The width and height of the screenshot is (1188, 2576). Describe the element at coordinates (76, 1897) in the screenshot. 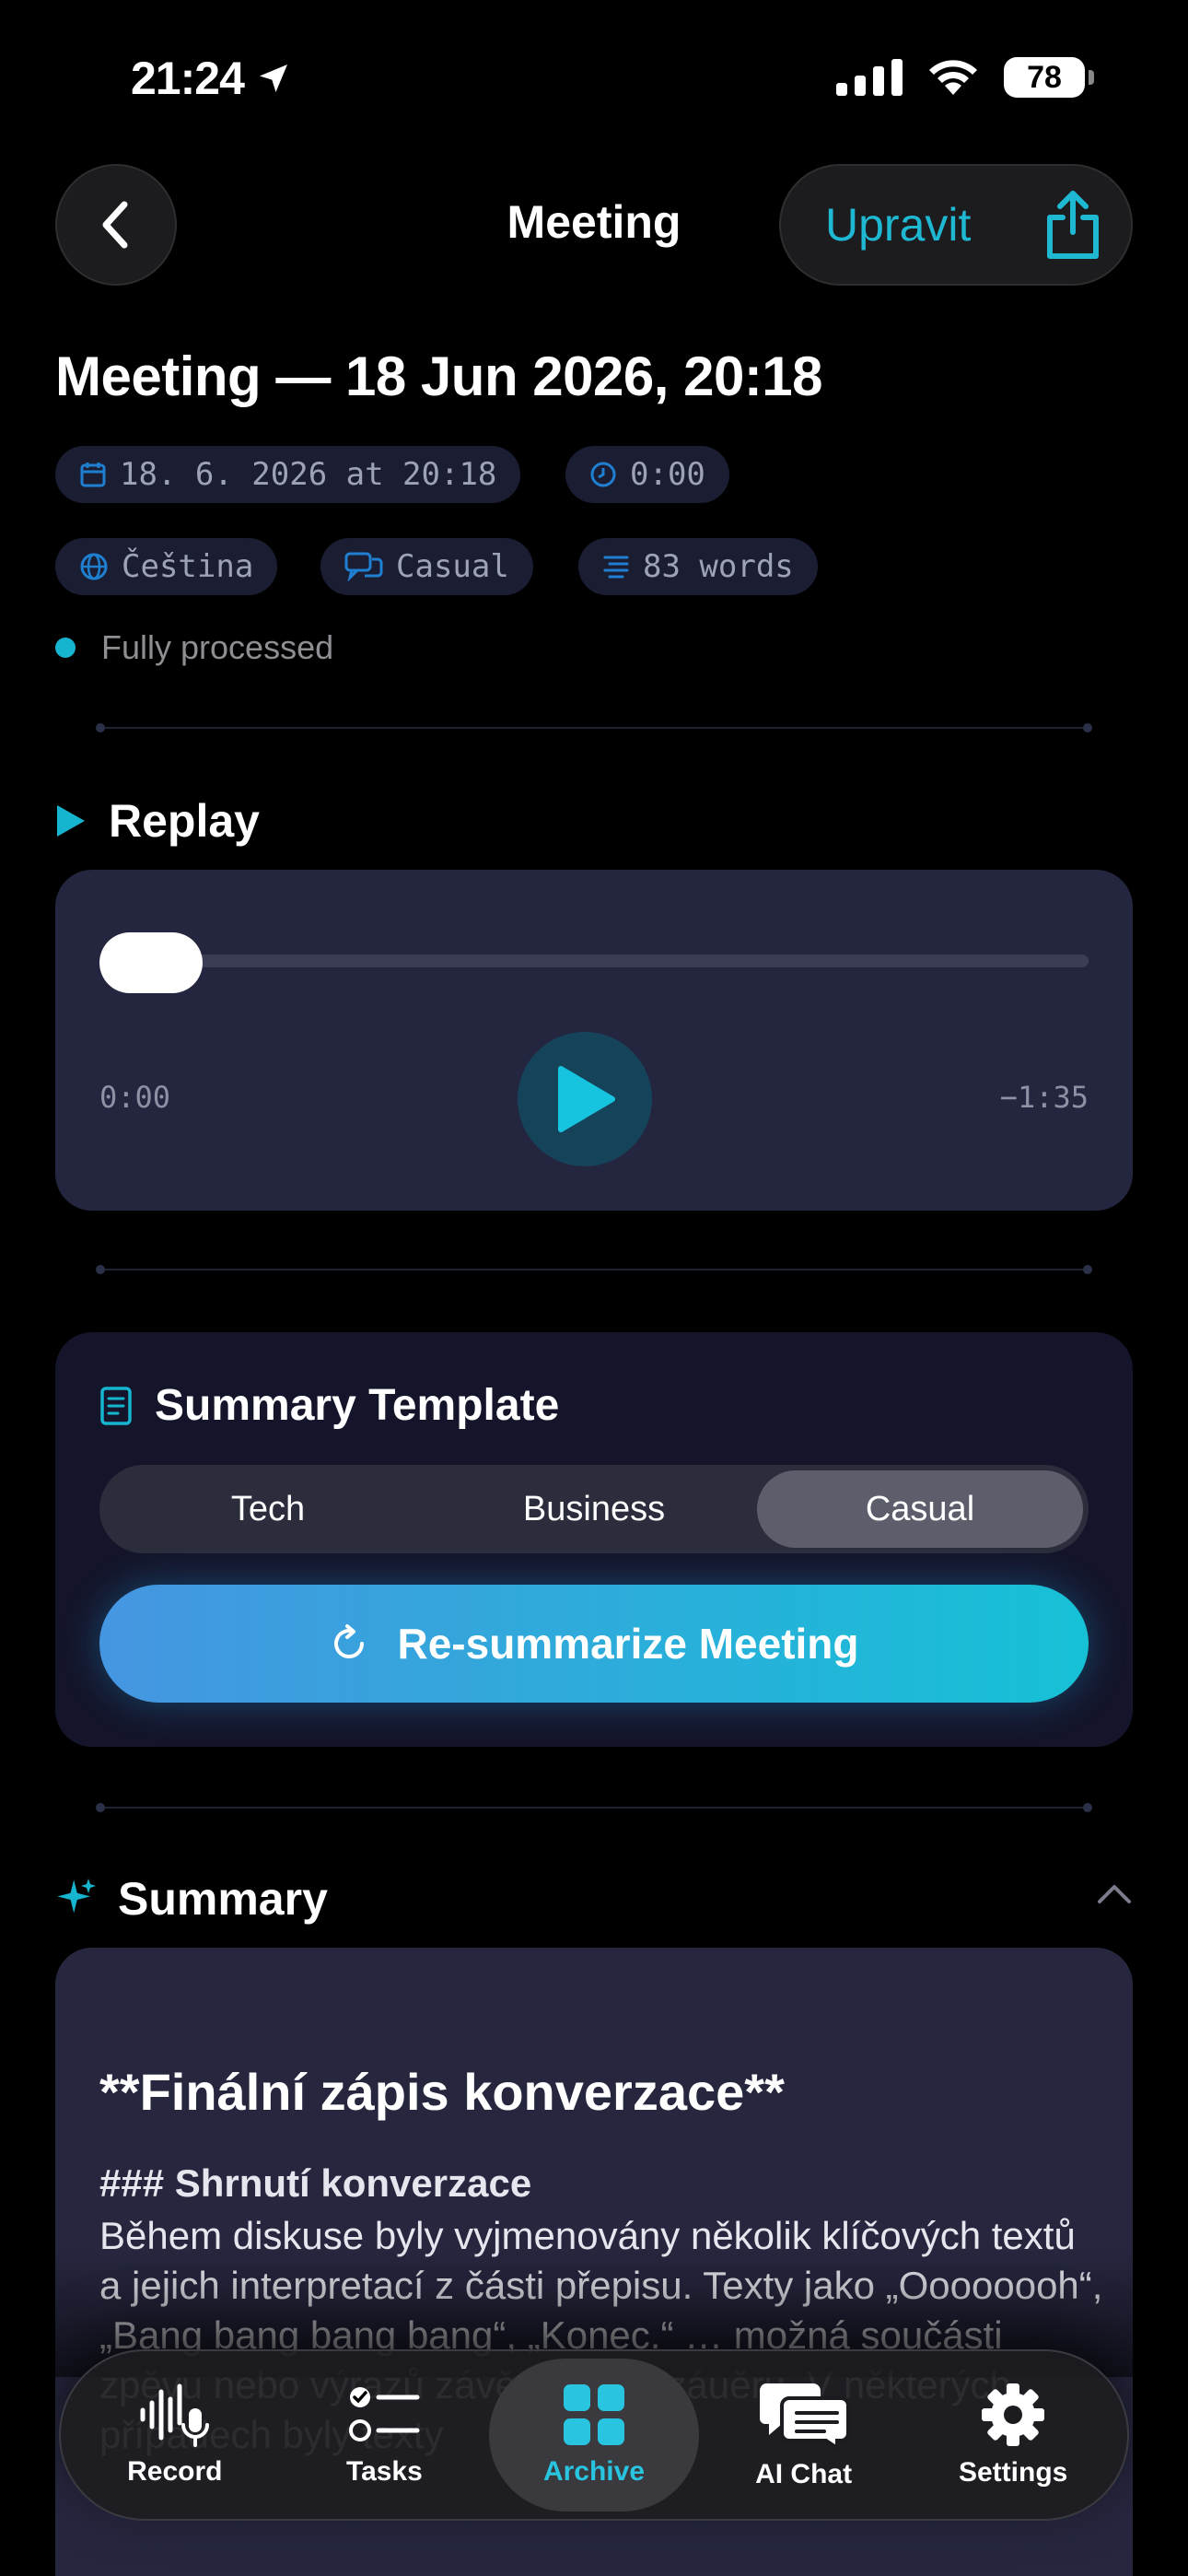

I see `sparkles-icon` at that location.